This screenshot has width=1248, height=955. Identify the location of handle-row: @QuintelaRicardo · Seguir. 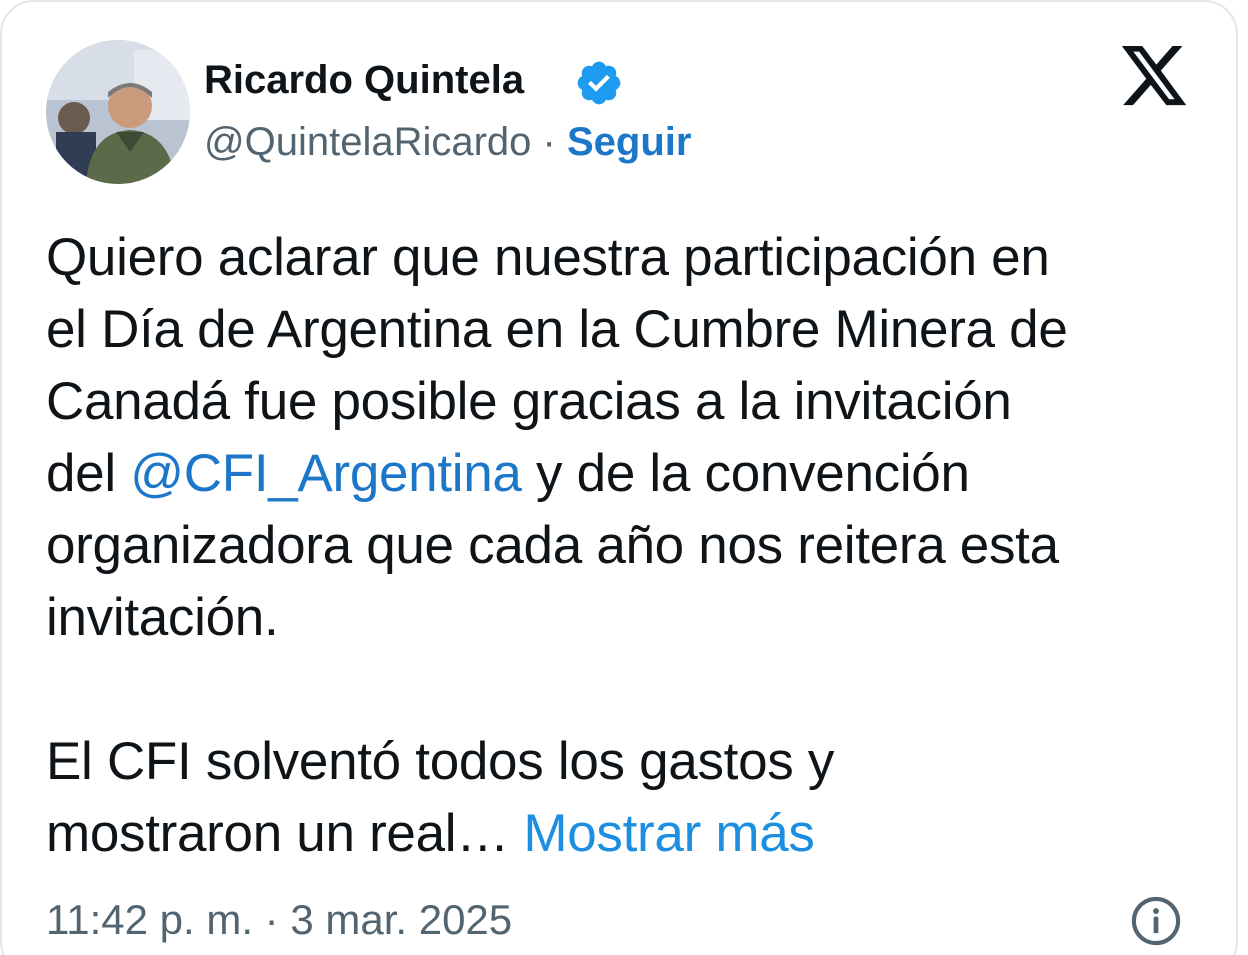
(447, 142).